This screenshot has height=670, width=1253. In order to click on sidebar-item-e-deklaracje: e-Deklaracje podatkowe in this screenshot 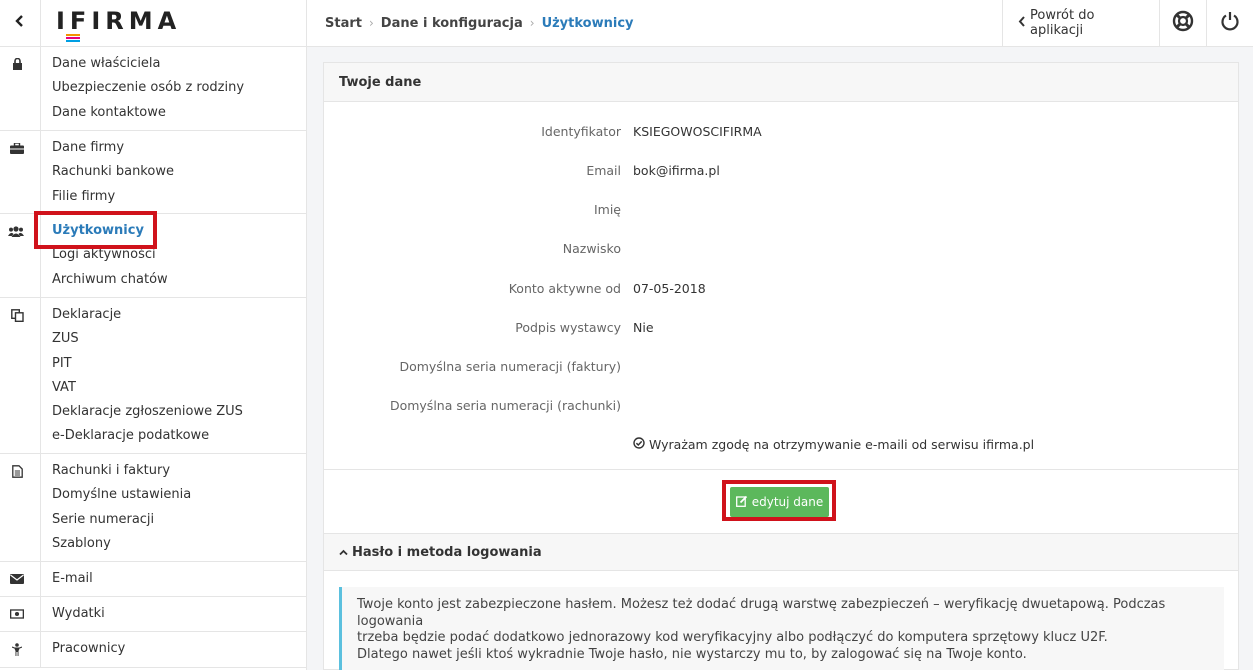, I will do `click(153, 436)`.